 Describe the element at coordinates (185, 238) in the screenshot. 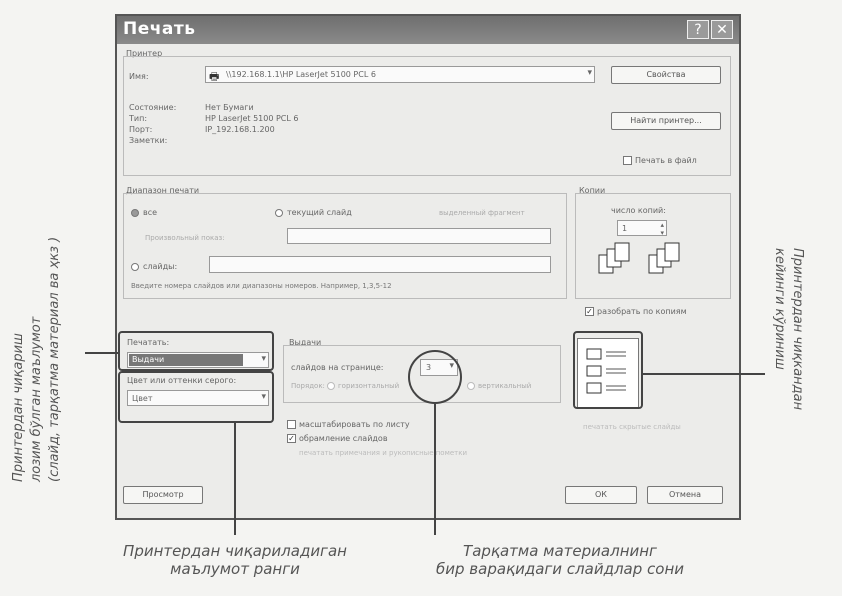

I see `range-custom-show-label: Произвольный показ:` at that location.